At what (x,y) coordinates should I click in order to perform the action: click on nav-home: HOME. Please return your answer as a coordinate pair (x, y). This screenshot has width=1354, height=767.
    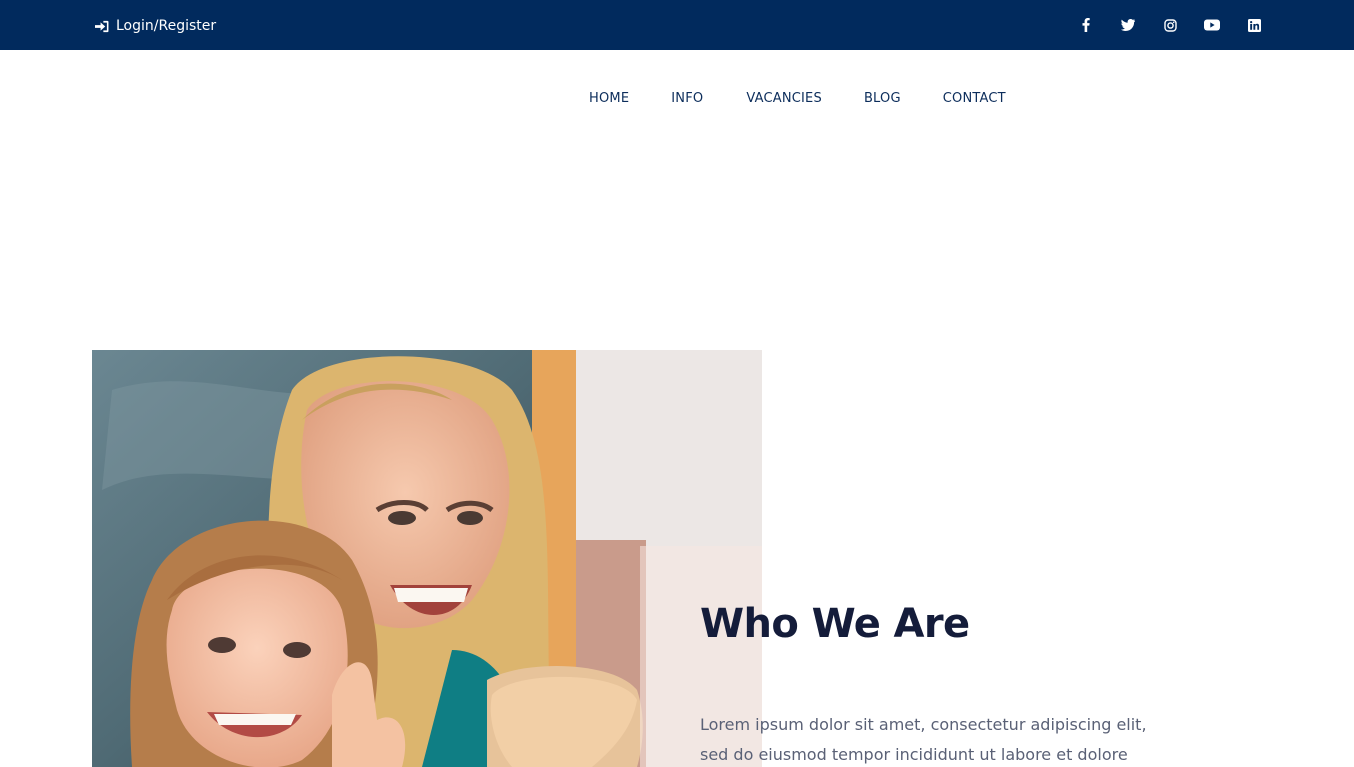
    Looking at the image, I should click on (609, 98).